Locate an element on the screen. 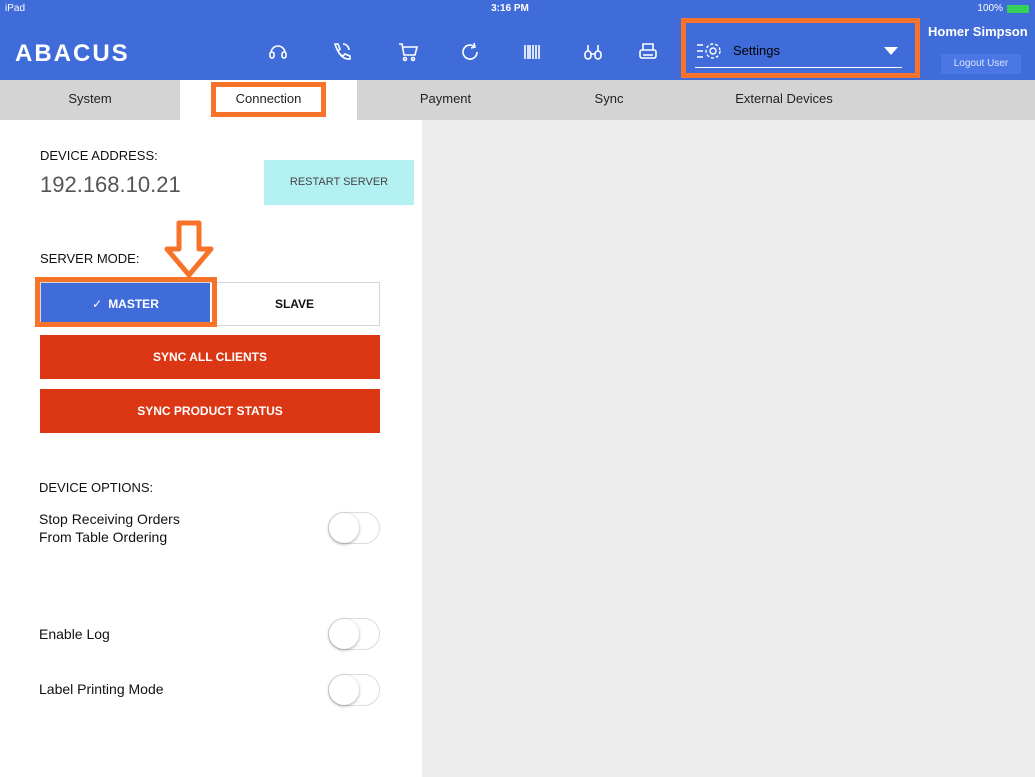 The height and width of the screenshot is (777, 1035). device-address-label: DEVICE ADDRESS: is located at coordinates (99, 155).